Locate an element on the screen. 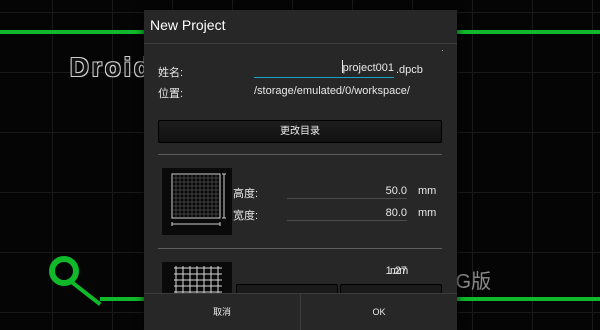 The height and width of the screenshot is (330, 600). grid-unit: mm is located at coordinates (399, 271).